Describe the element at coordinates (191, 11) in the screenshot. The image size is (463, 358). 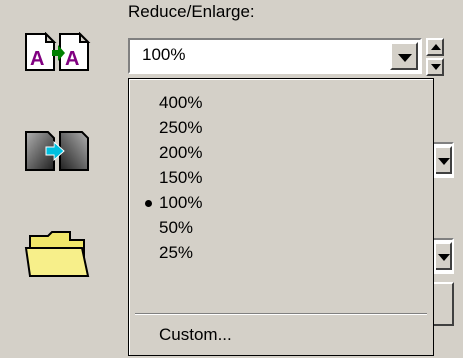
I see `reduce-enlarge-label: Reduce/Enlarge:` at that location.